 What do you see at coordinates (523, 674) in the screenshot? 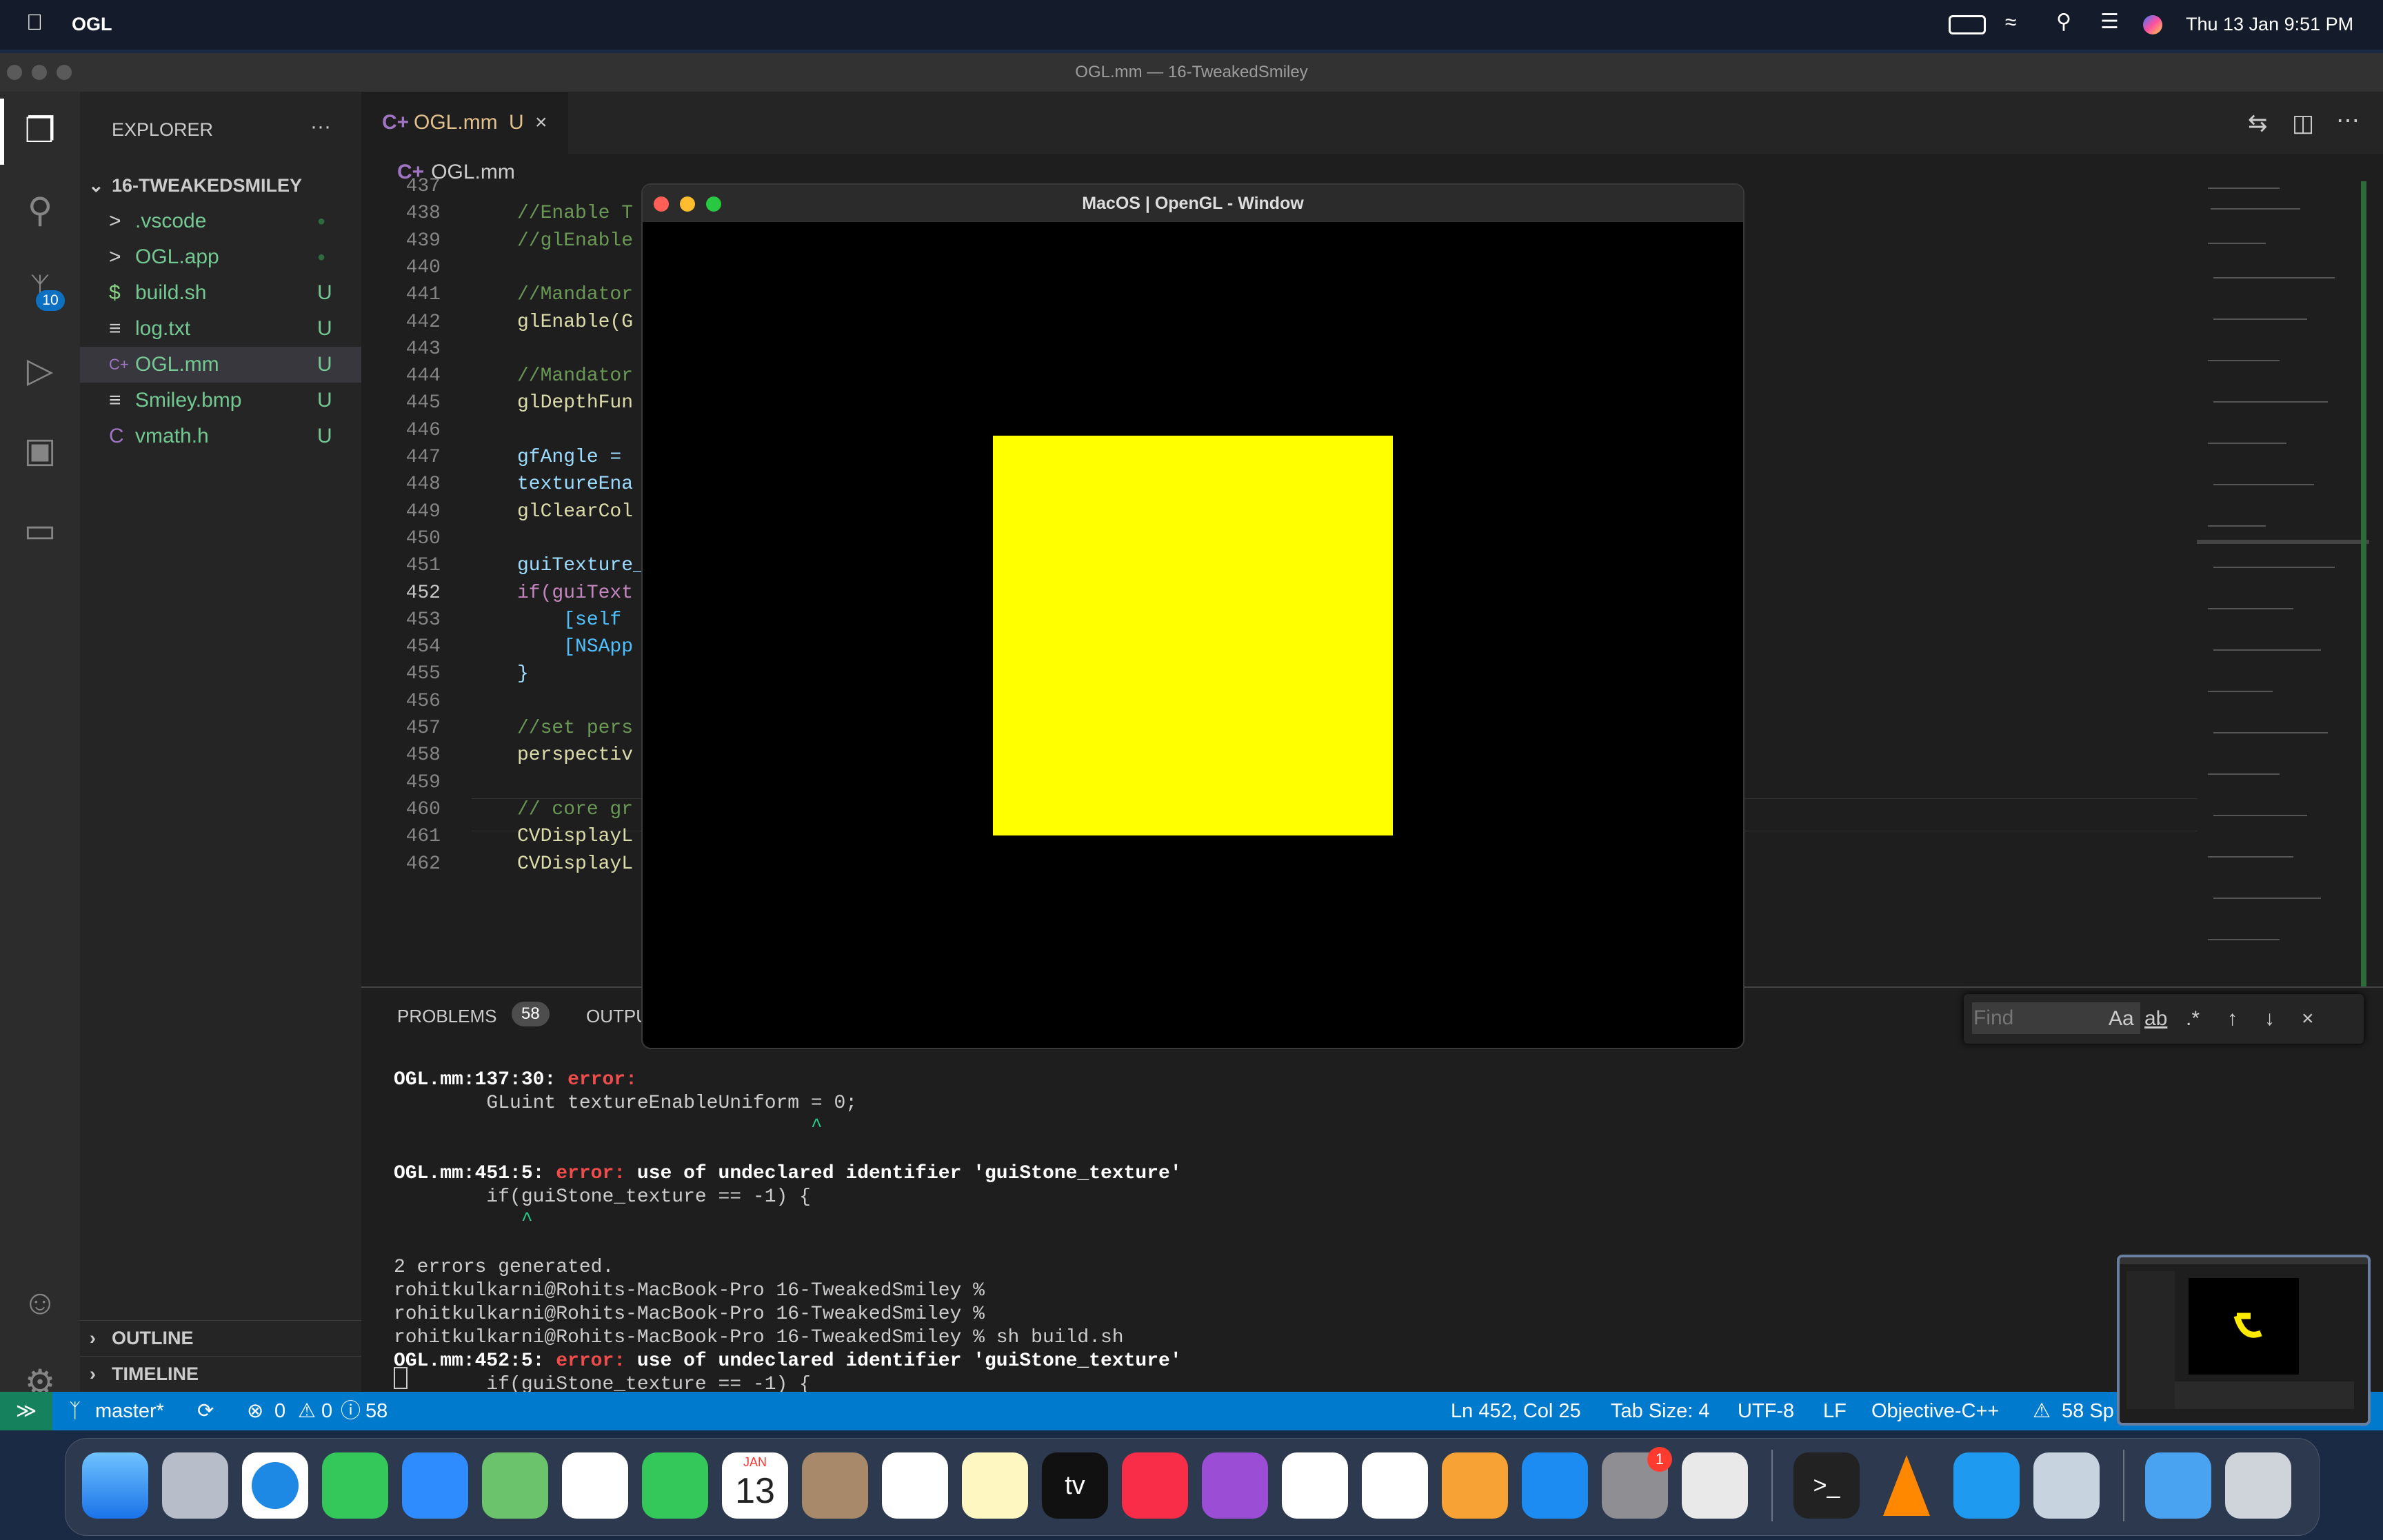
I see `code-line: }` at bounding box center [523, 674].